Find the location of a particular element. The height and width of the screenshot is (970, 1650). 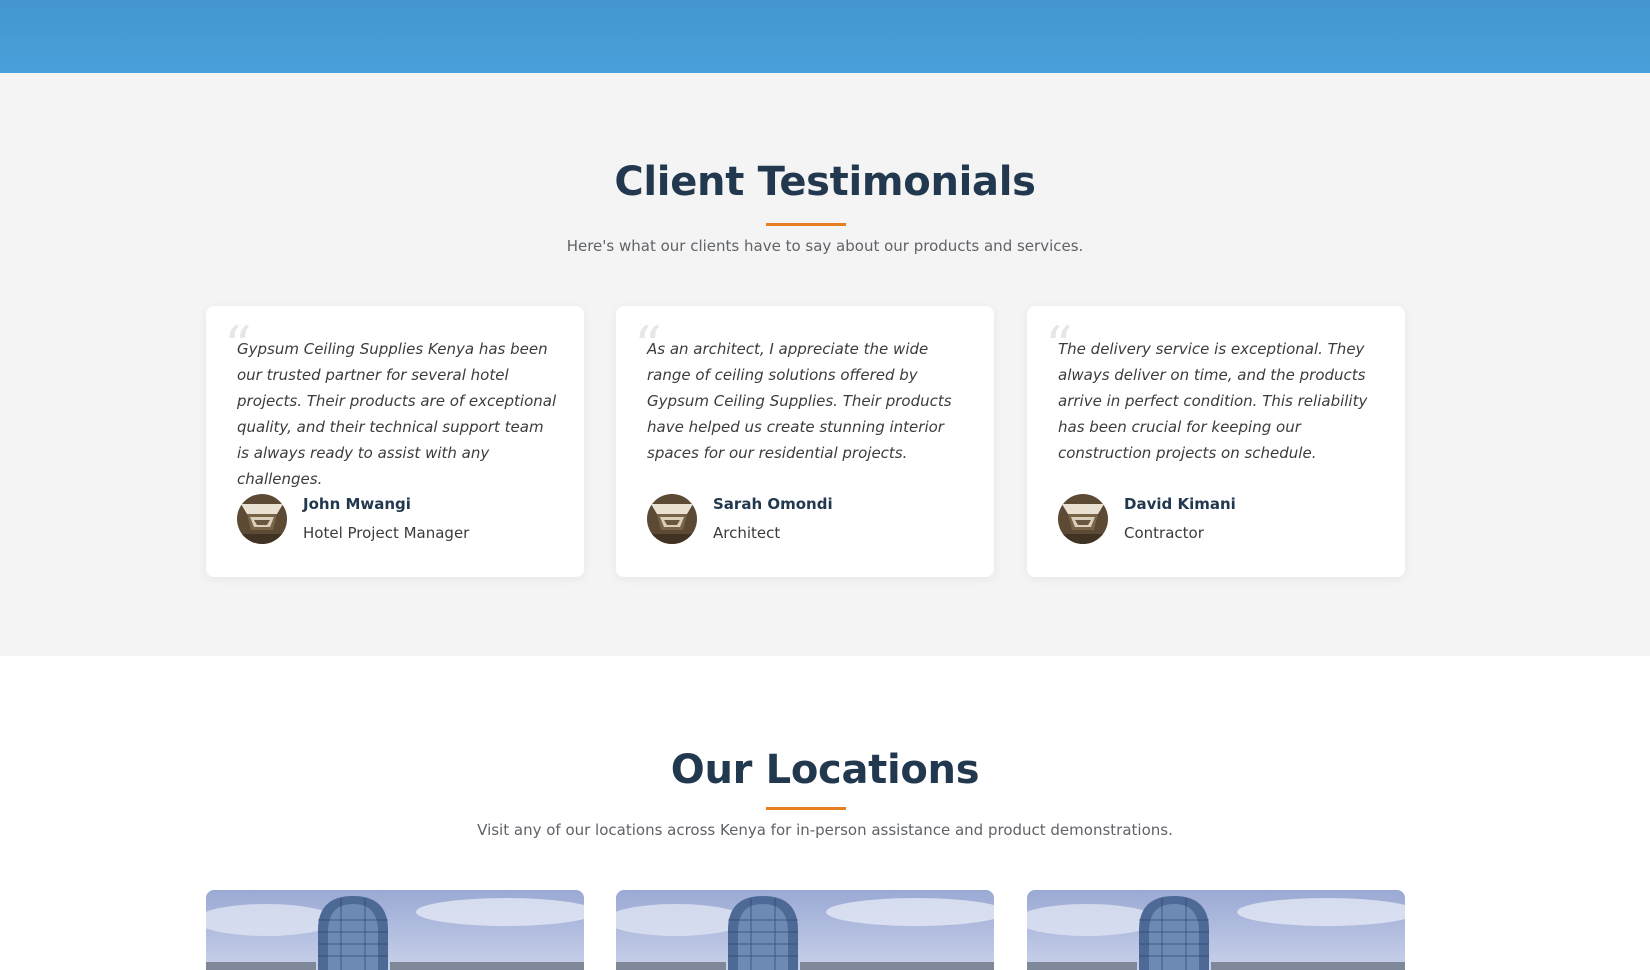

testimonials-title-underline is located at coordinates (806, 224).